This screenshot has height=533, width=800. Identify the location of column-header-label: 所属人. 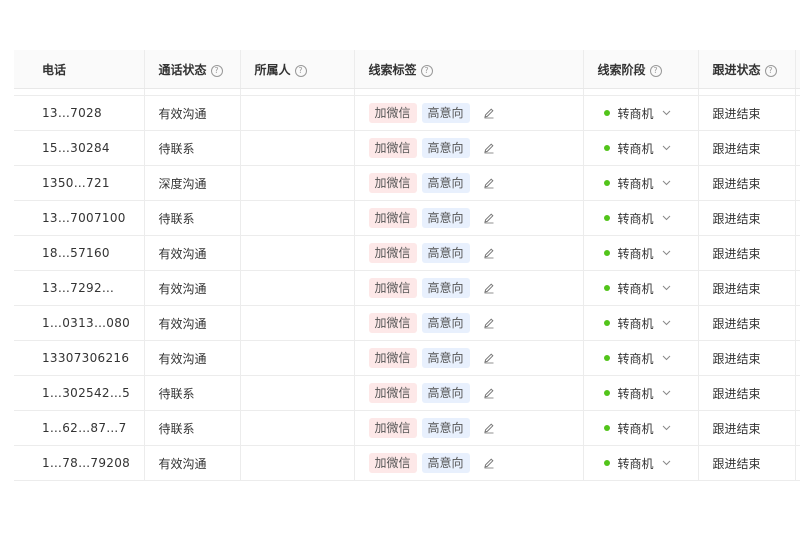
(272, 69).